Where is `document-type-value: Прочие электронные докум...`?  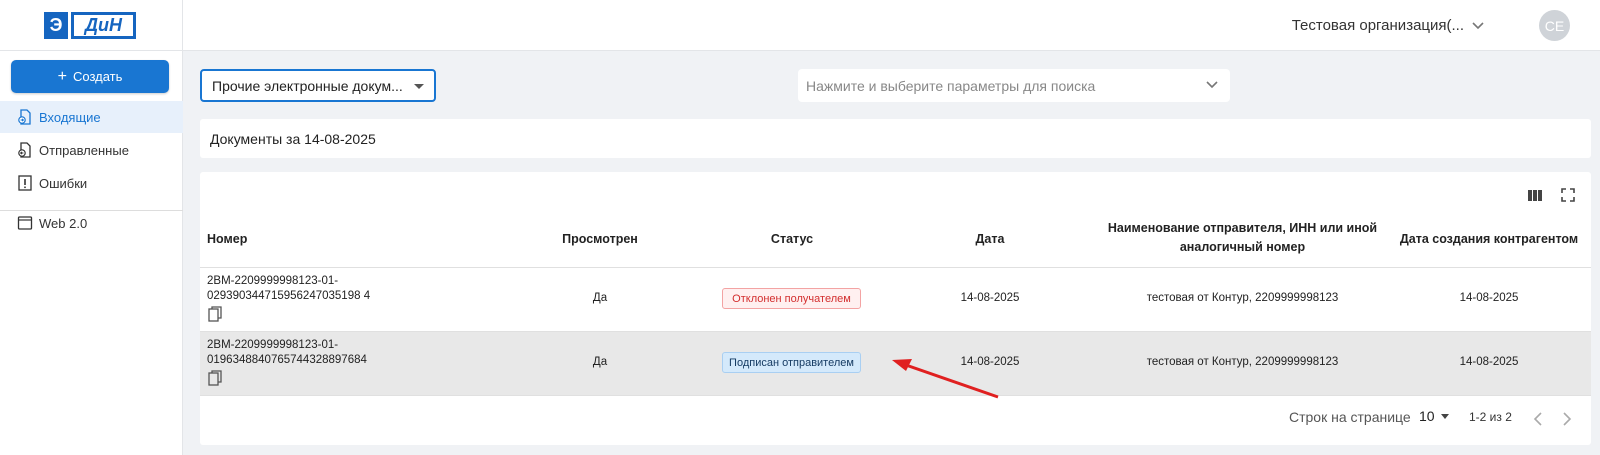 document-type-value: Прочие электронные докум... is located at coordinates (307, 85).